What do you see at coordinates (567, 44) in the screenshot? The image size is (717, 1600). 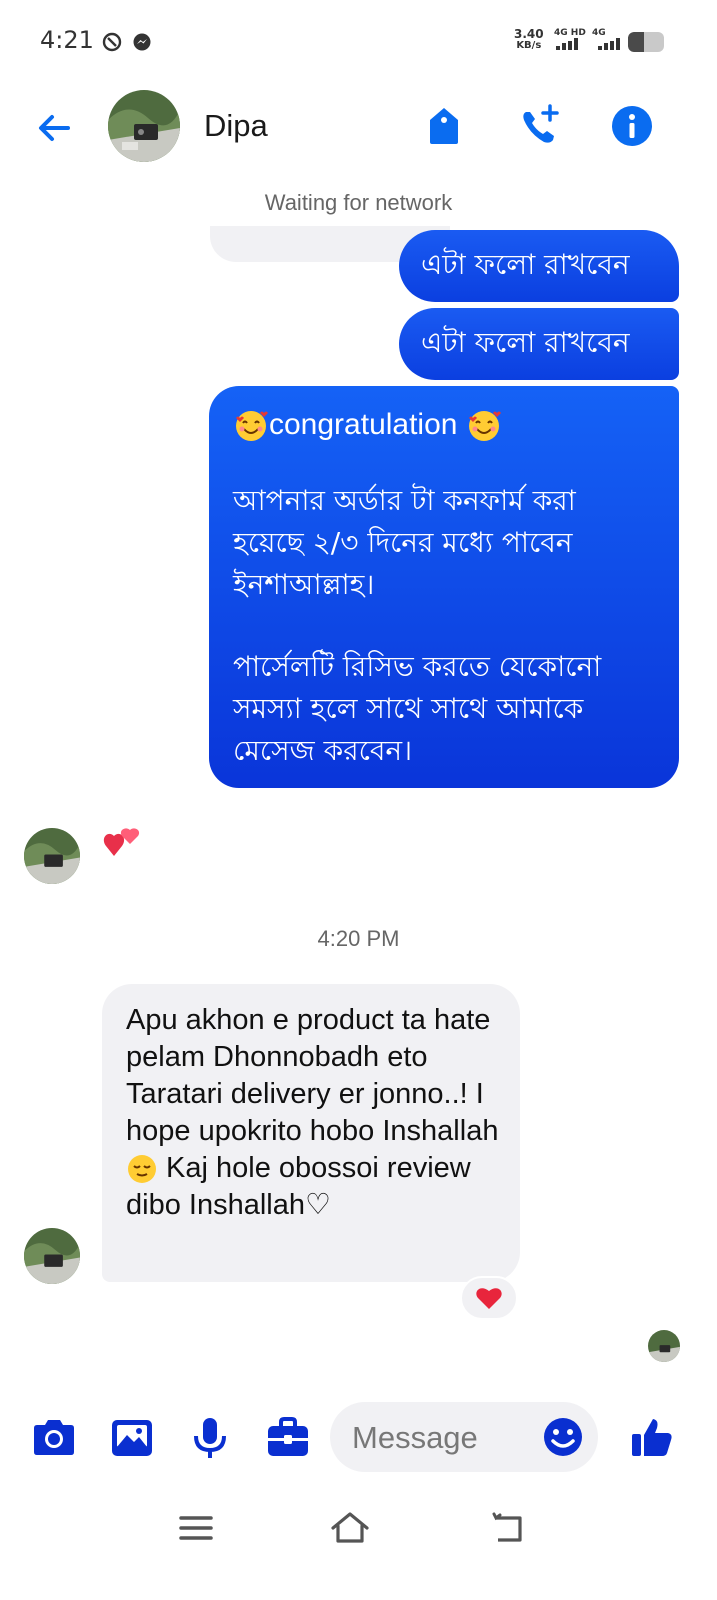 I see `signal-bars-1-icon` at bounding box center [567, 44].